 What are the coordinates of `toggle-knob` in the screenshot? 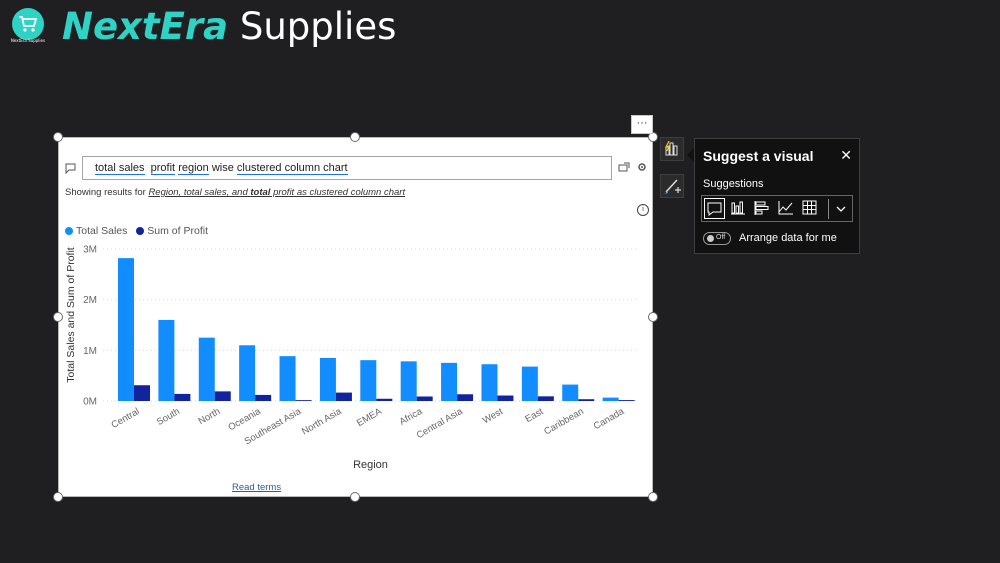 It's located at (710, 238).